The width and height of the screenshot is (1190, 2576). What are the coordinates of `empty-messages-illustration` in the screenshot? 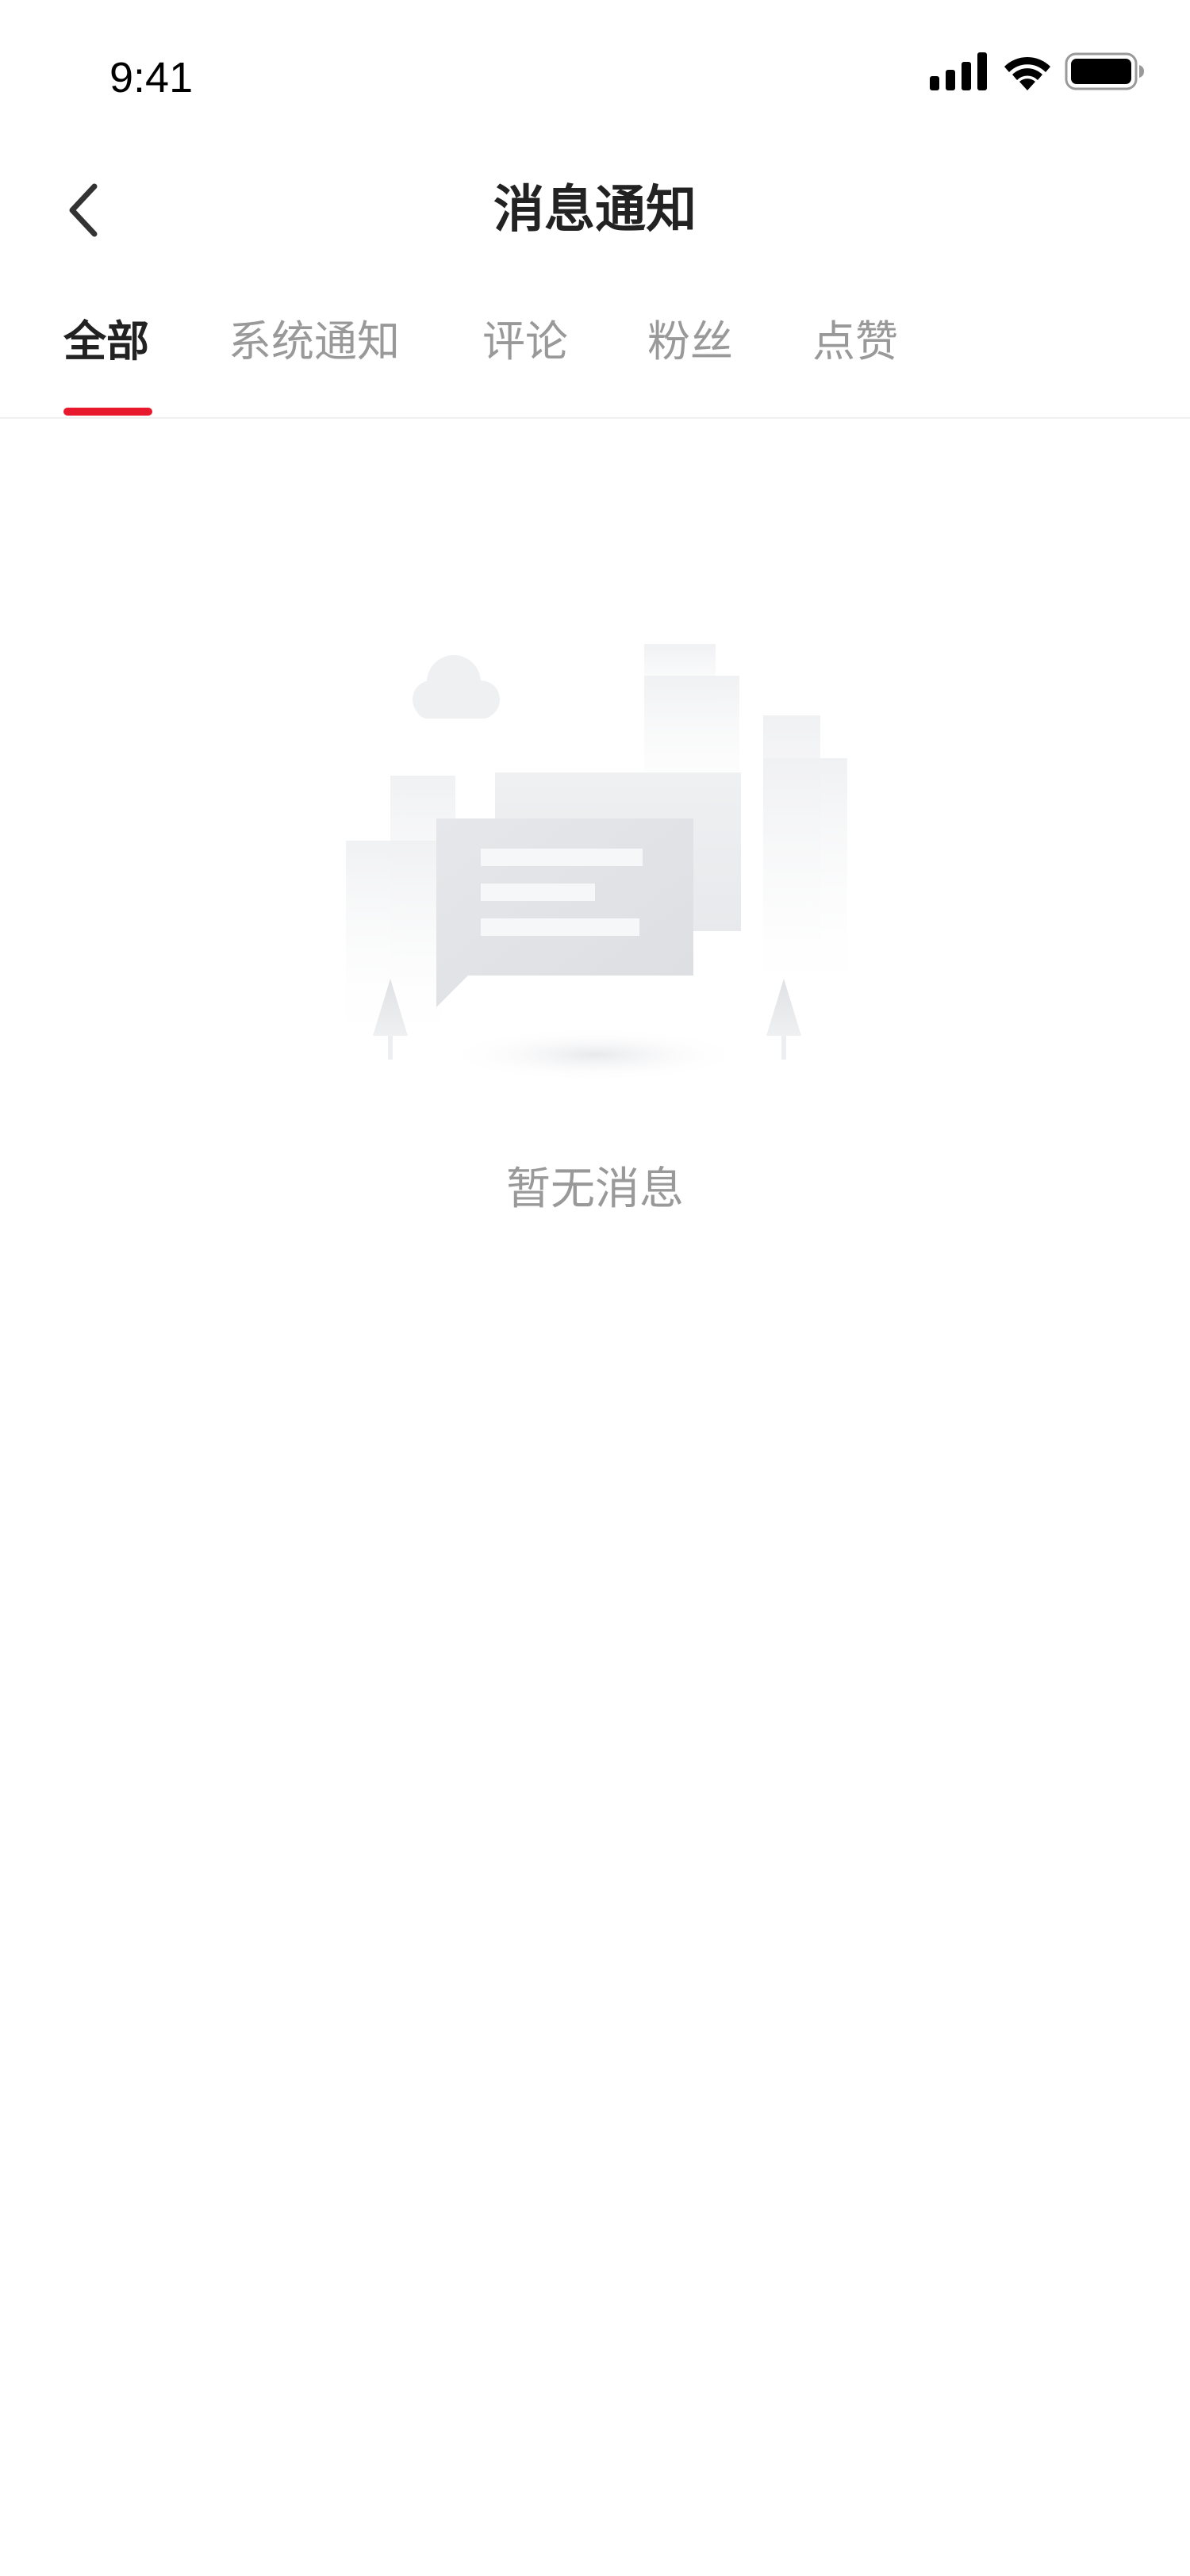 It's located at (596, 863).